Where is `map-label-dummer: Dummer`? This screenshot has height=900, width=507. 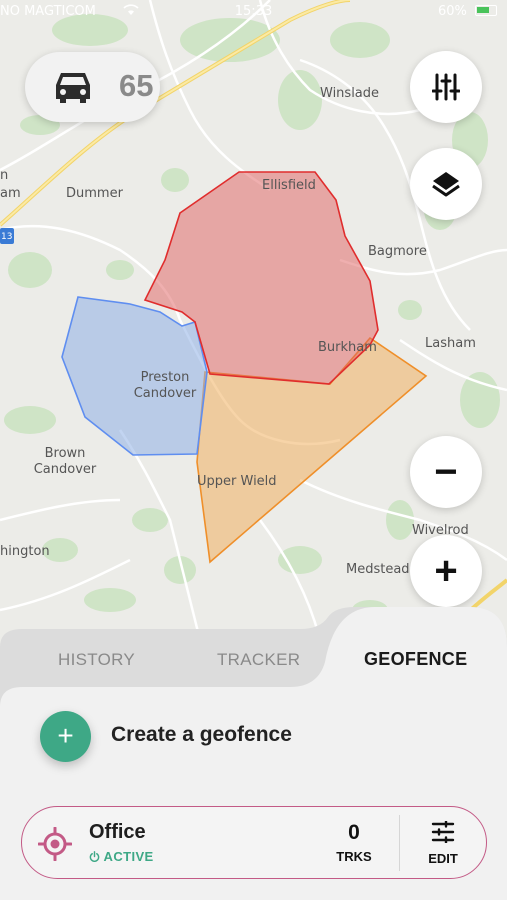
map-label-dummer: Dummer is located at coordinates (94, 193).